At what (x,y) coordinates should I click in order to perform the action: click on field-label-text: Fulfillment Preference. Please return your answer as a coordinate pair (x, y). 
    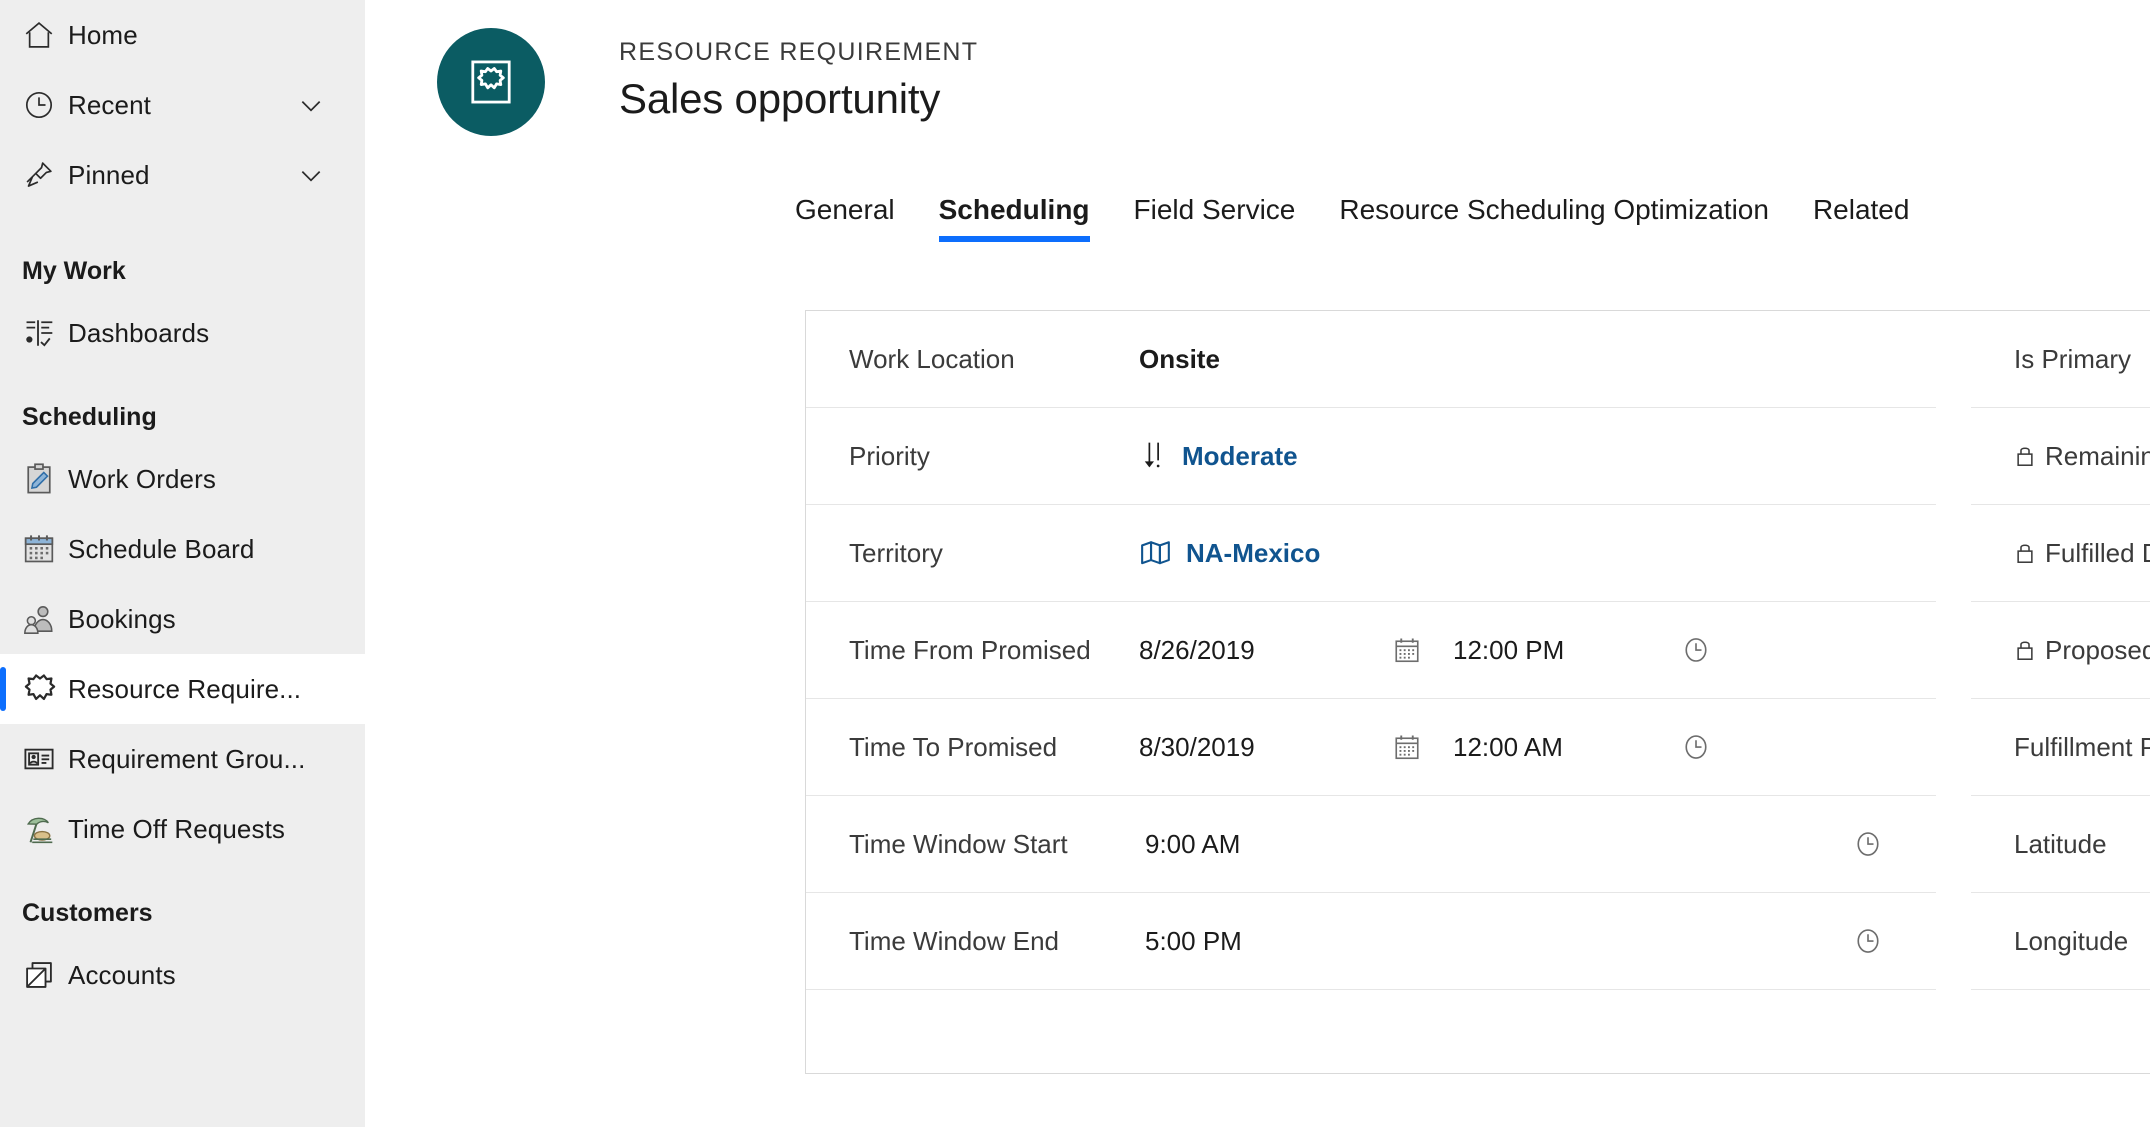
    Looking at the image, I should click on (2082, 746).